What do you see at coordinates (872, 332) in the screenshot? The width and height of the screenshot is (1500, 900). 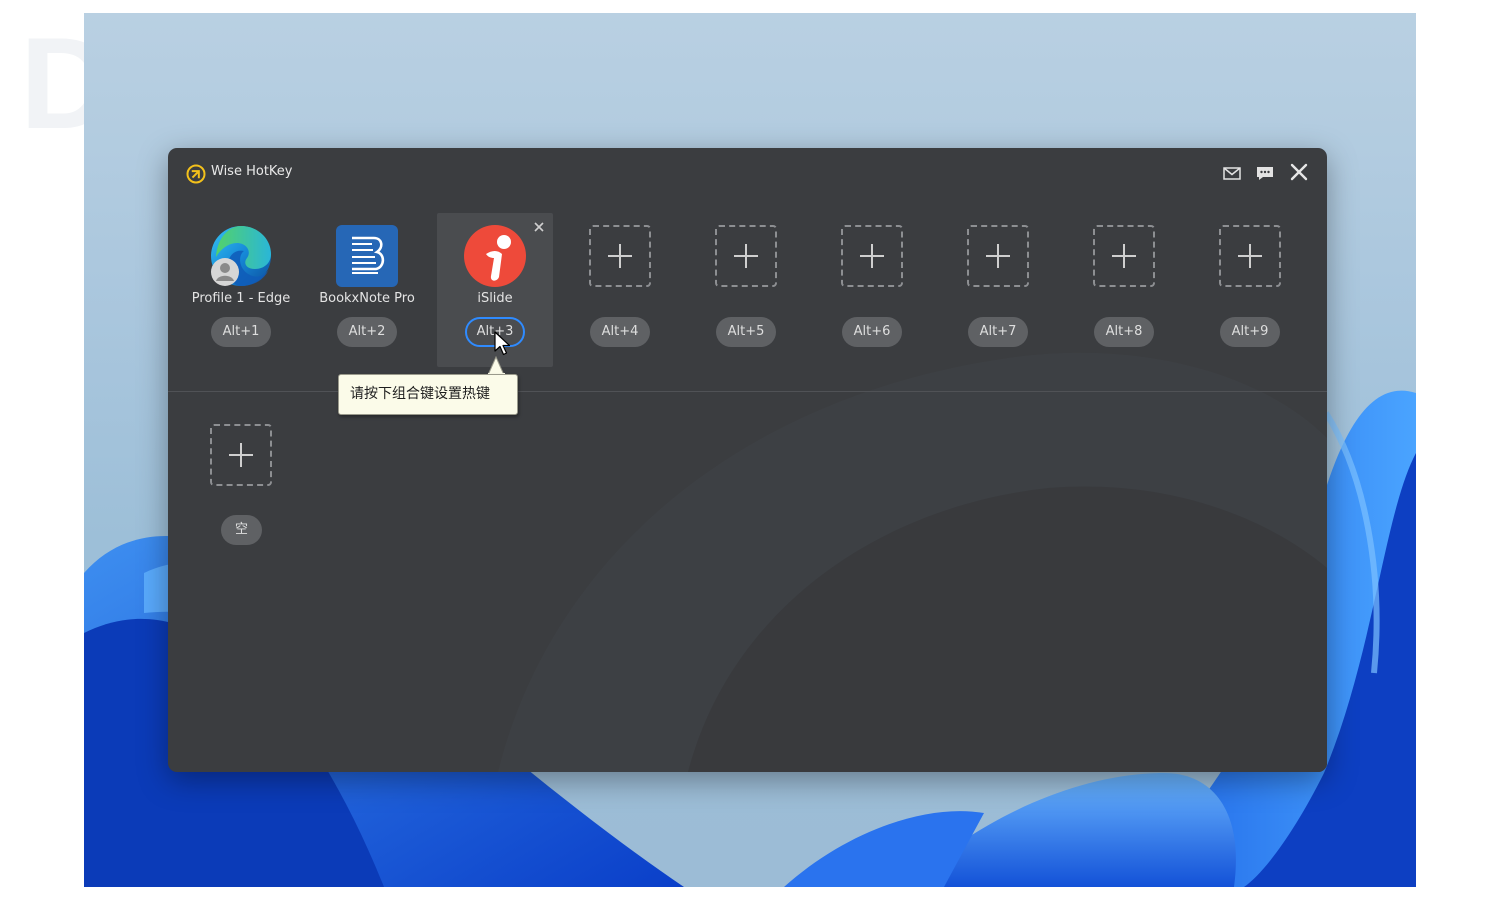 I see `hotkey-button: Alt+6` at bounding box center [872, 332].